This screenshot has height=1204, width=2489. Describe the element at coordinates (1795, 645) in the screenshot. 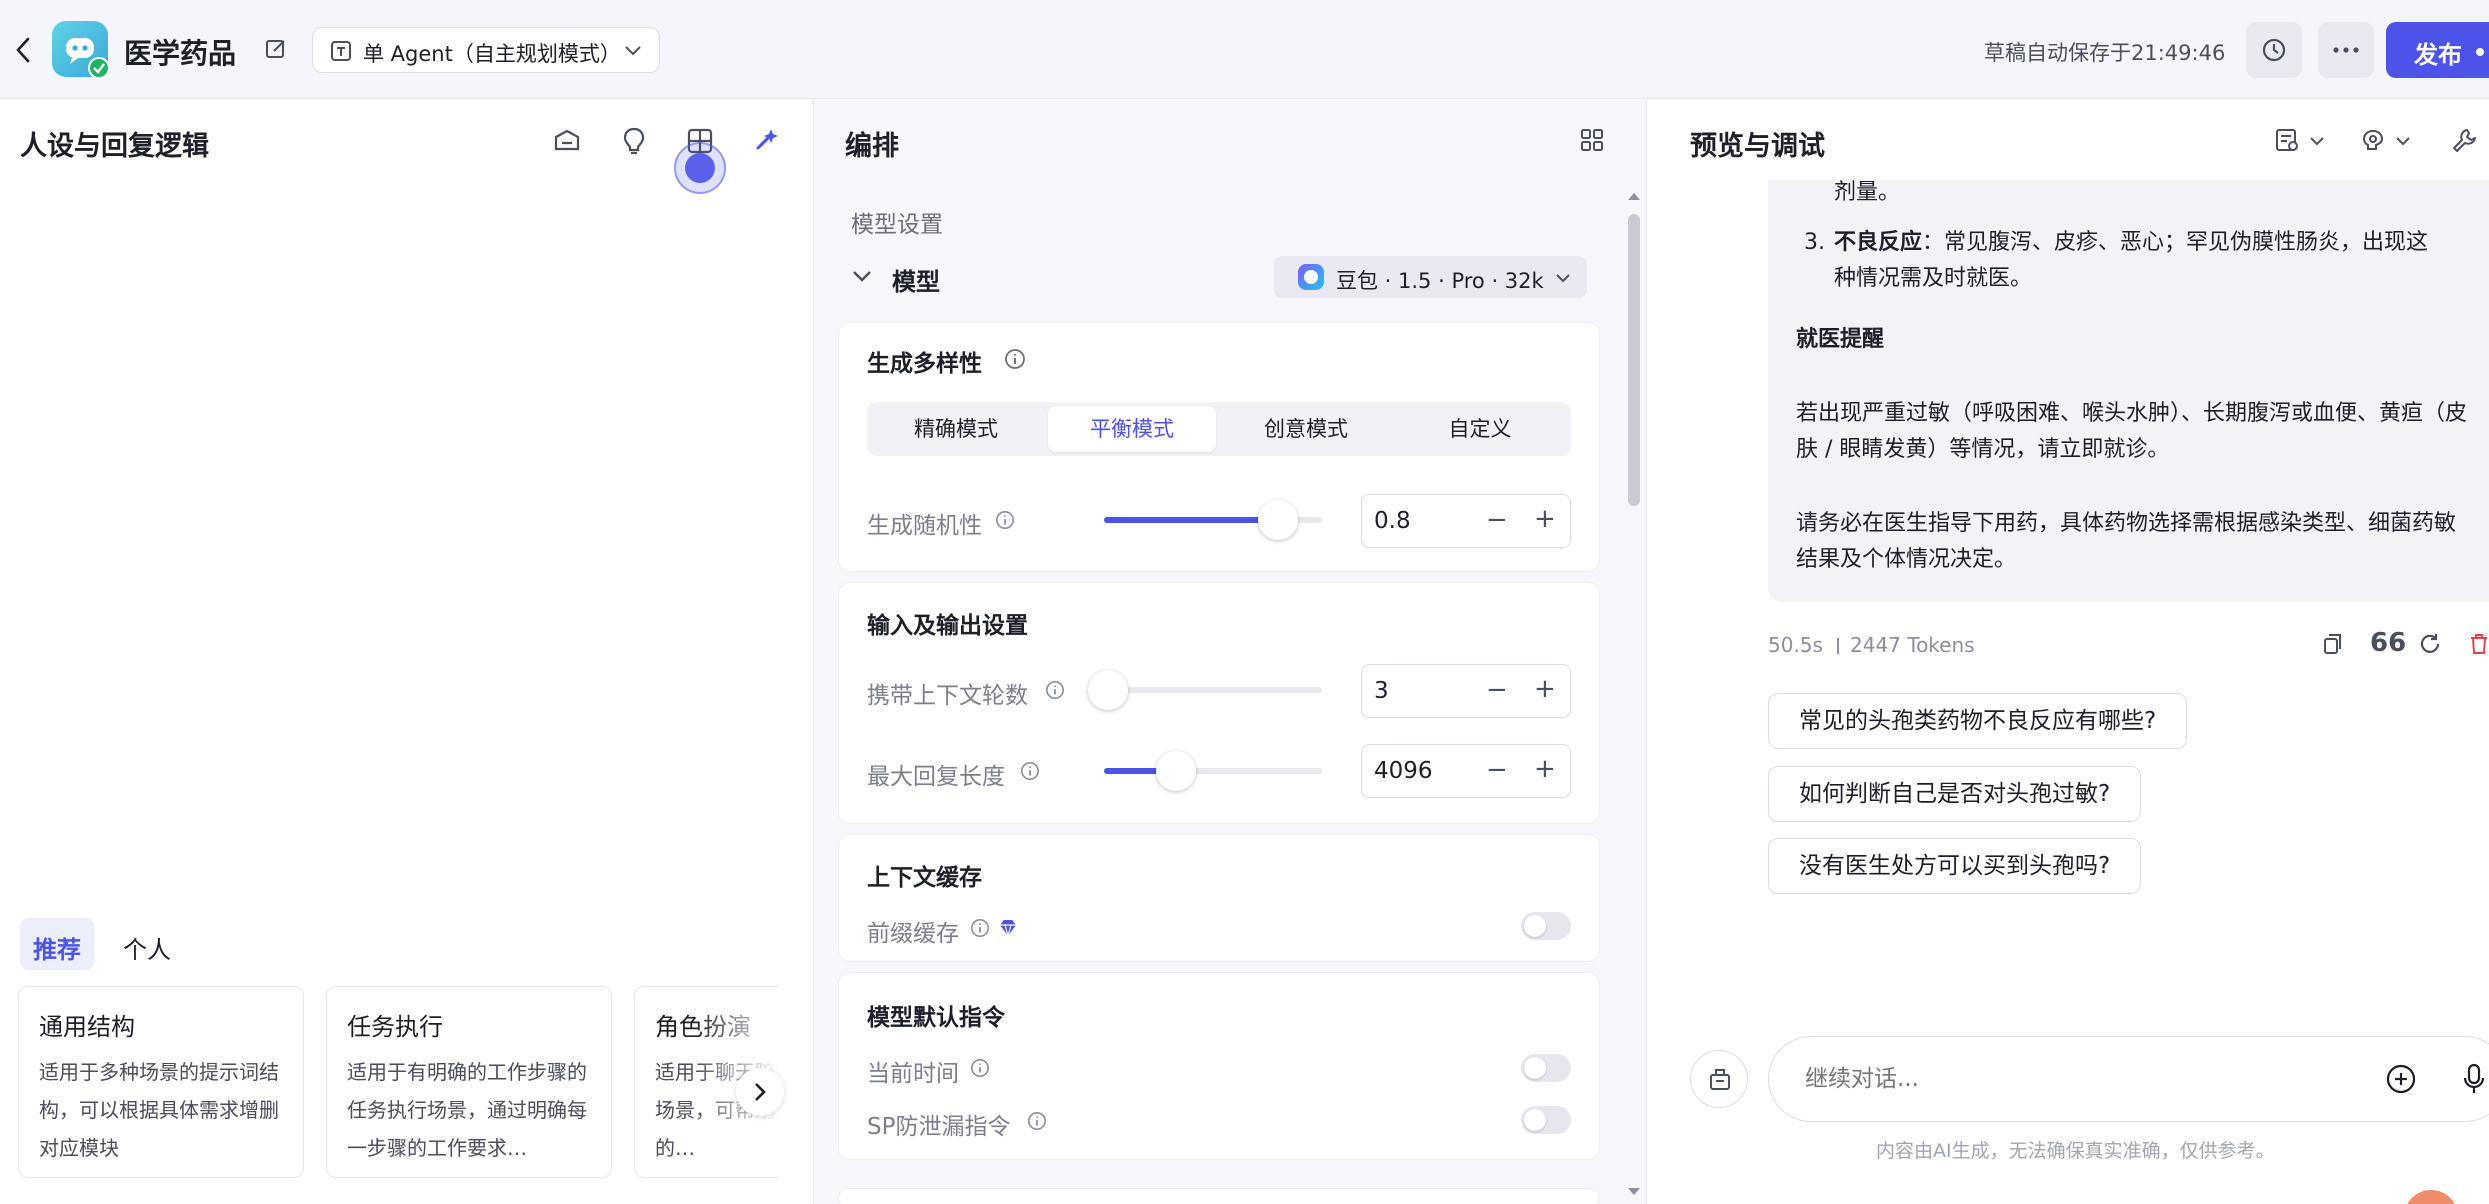

I see `response-time: 50.5s` at that location.